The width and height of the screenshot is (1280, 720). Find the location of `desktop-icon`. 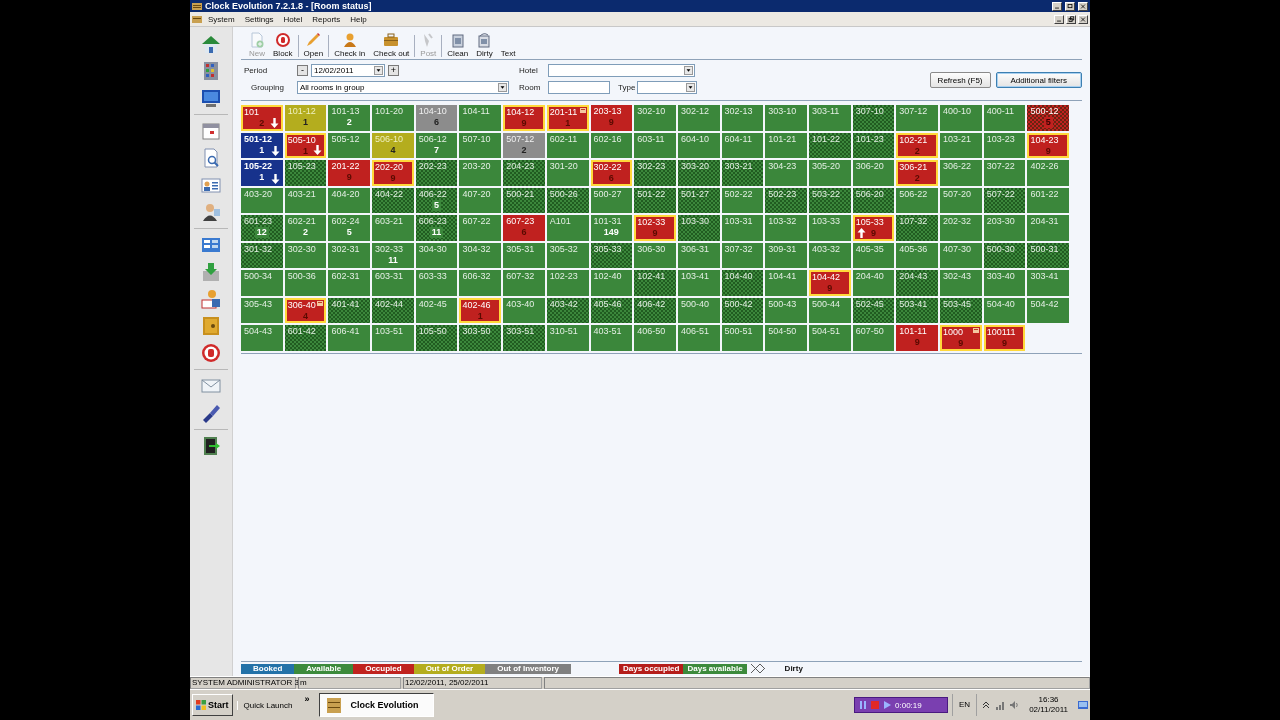

desktop-icon is located at coordinates (1083, 705).